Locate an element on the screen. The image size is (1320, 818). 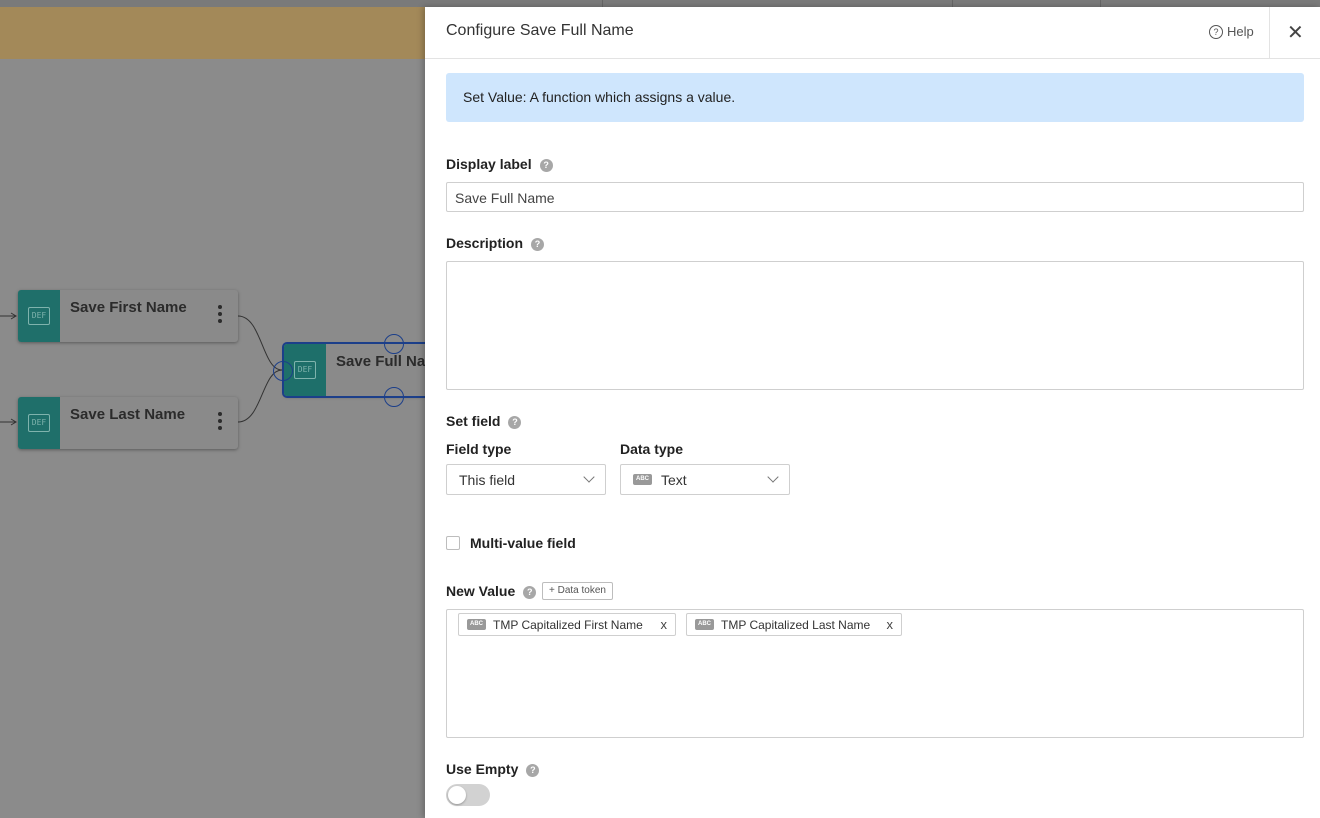
description-textarea is located at coordinates (875, 325).